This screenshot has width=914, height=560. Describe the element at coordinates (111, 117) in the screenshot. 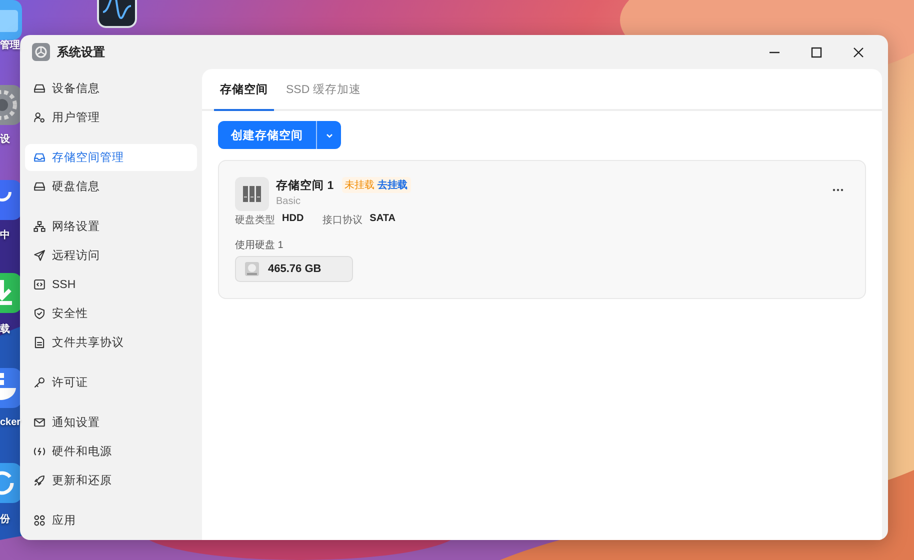

I see `sidebar-item: 用户管理` at that location.